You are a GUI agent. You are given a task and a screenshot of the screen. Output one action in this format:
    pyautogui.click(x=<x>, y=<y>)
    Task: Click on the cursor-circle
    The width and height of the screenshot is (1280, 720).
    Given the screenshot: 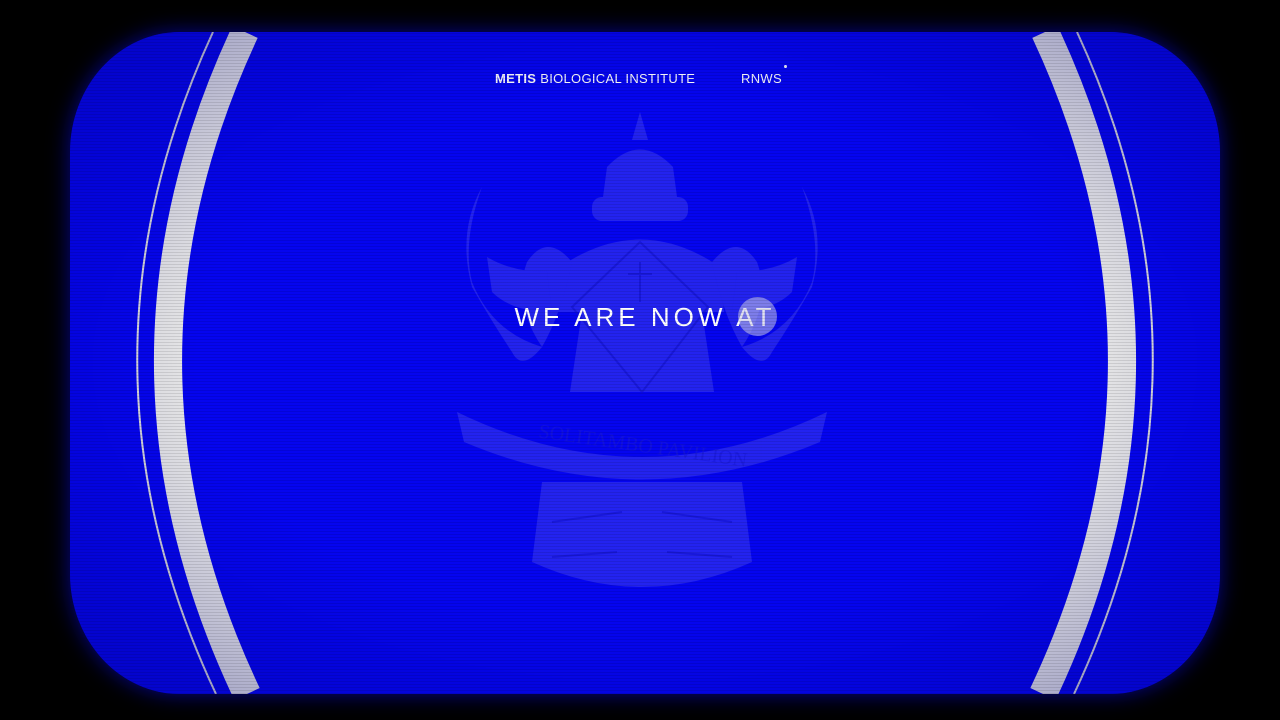 What is the action you would take?
    pyautogui.click(x=757, y=316)
    